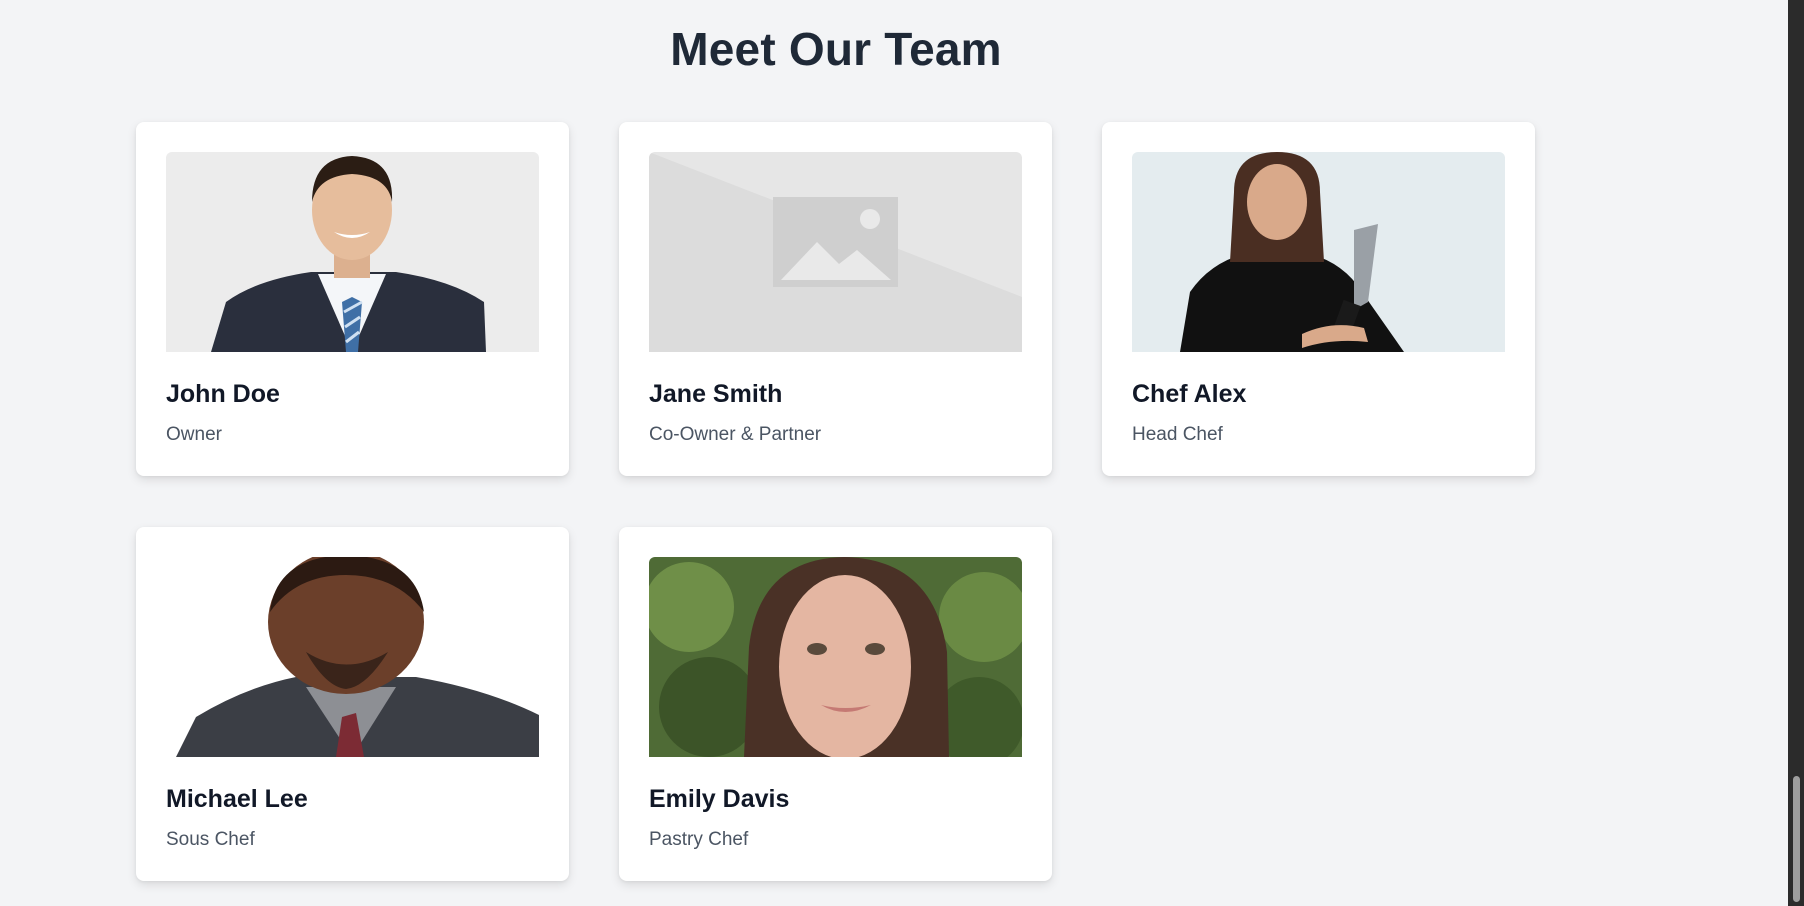 The image size is (1804, 906). I want to click on section-title: Meet Our Team, so click(836, 49).